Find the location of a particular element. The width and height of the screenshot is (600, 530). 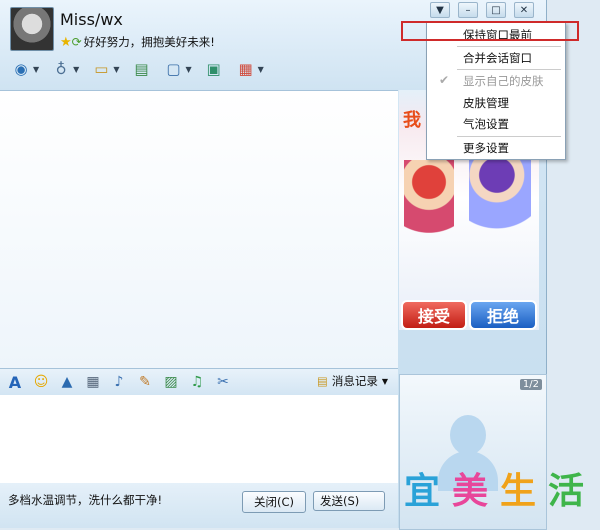

watermark-char: 生 is located at coordinates (517, 491).